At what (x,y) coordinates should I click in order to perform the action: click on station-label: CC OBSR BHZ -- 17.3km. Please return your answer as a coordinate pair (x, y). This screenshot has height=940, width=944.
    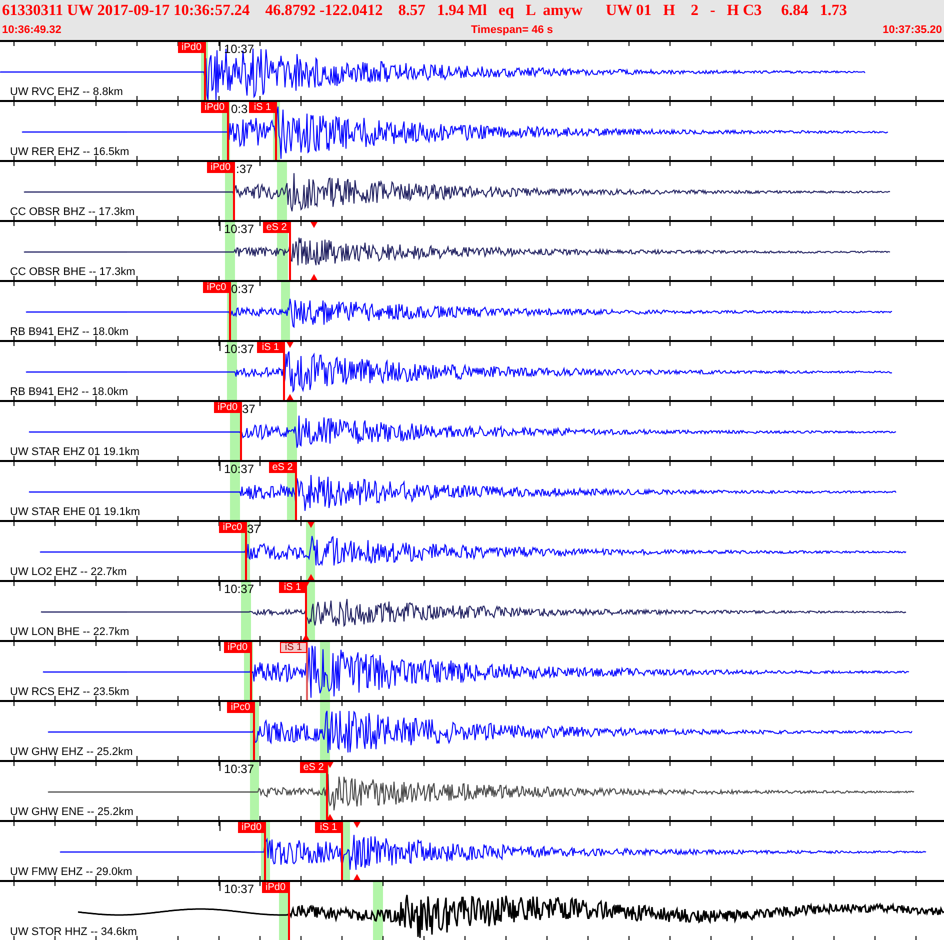
    Looking at the image, I should click on (72, 212).